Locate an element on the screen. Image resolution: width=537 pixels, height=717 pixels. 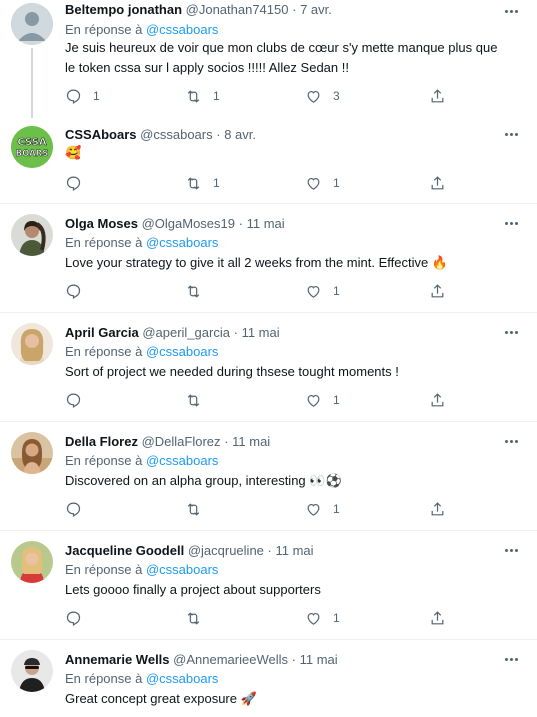
display-name: Della Florez is located at coordinates (101, 441).